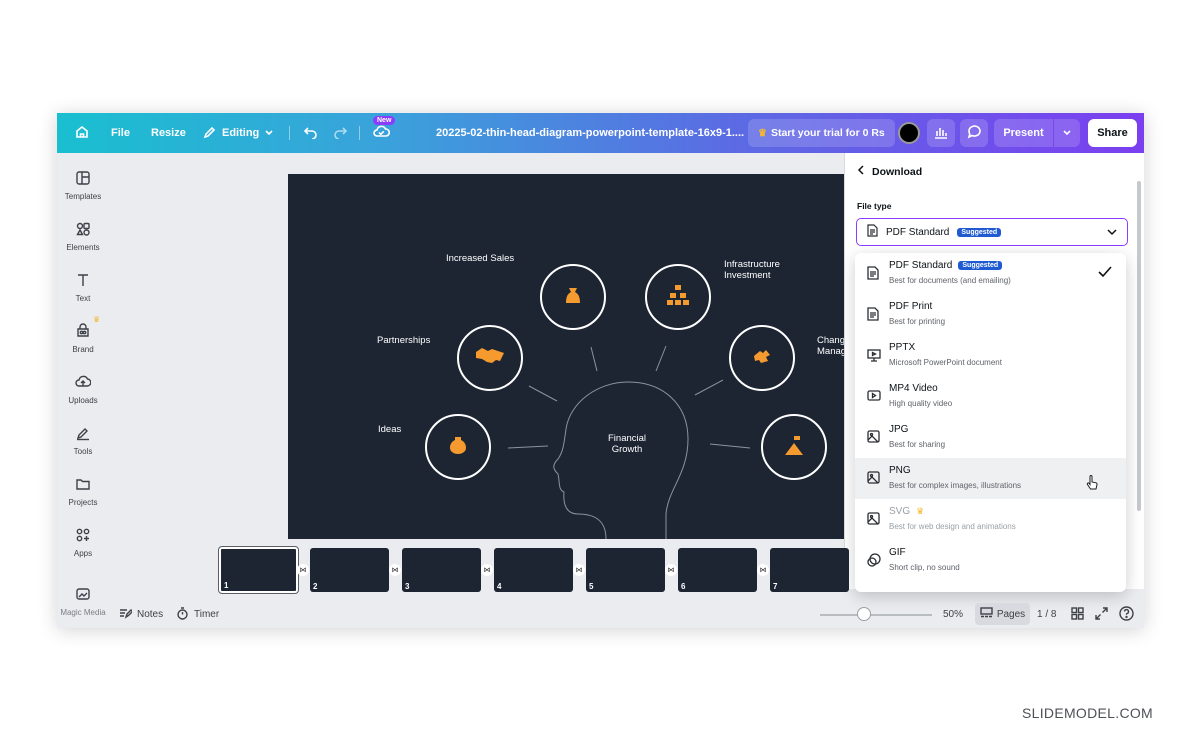 This screenshot has height=743, width=1200. Describe the element at coordinates (83, 196) in the screenshot. I see `sidebar-item-label: Templates` at that location.